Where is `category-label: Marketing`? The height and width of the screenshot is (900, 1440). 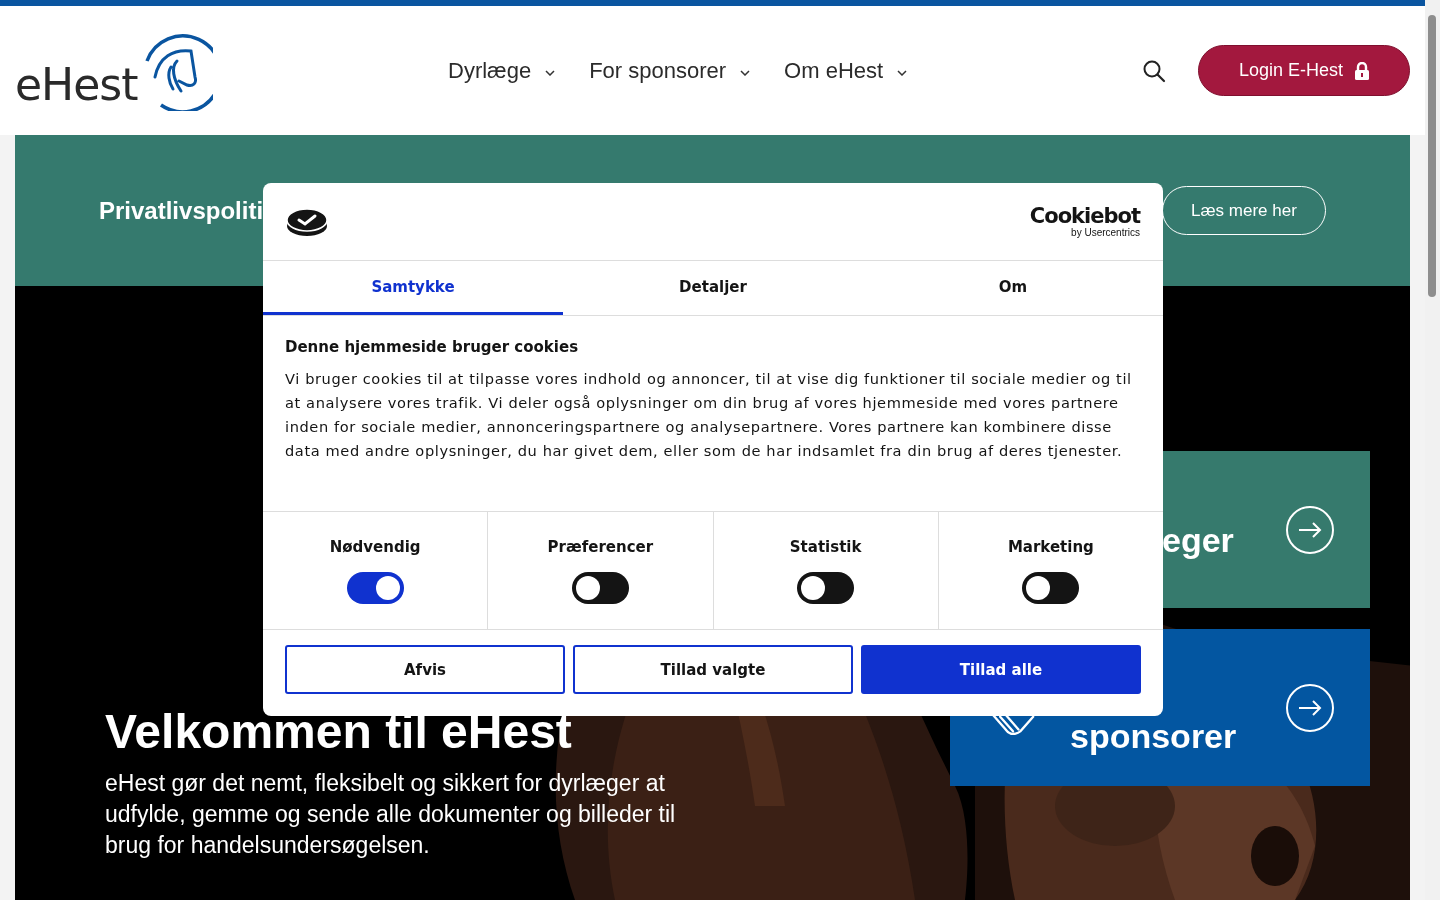
category-label: Marketing is located at coordinates (1050, 547).